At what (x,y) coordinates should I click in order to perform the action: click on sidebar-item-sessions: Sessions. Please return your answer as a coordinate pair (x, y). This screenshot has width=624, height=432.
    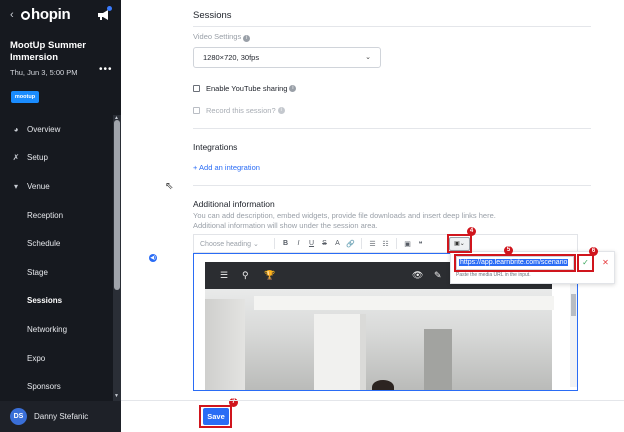
    Looking at the image, I should click on (56, 301).